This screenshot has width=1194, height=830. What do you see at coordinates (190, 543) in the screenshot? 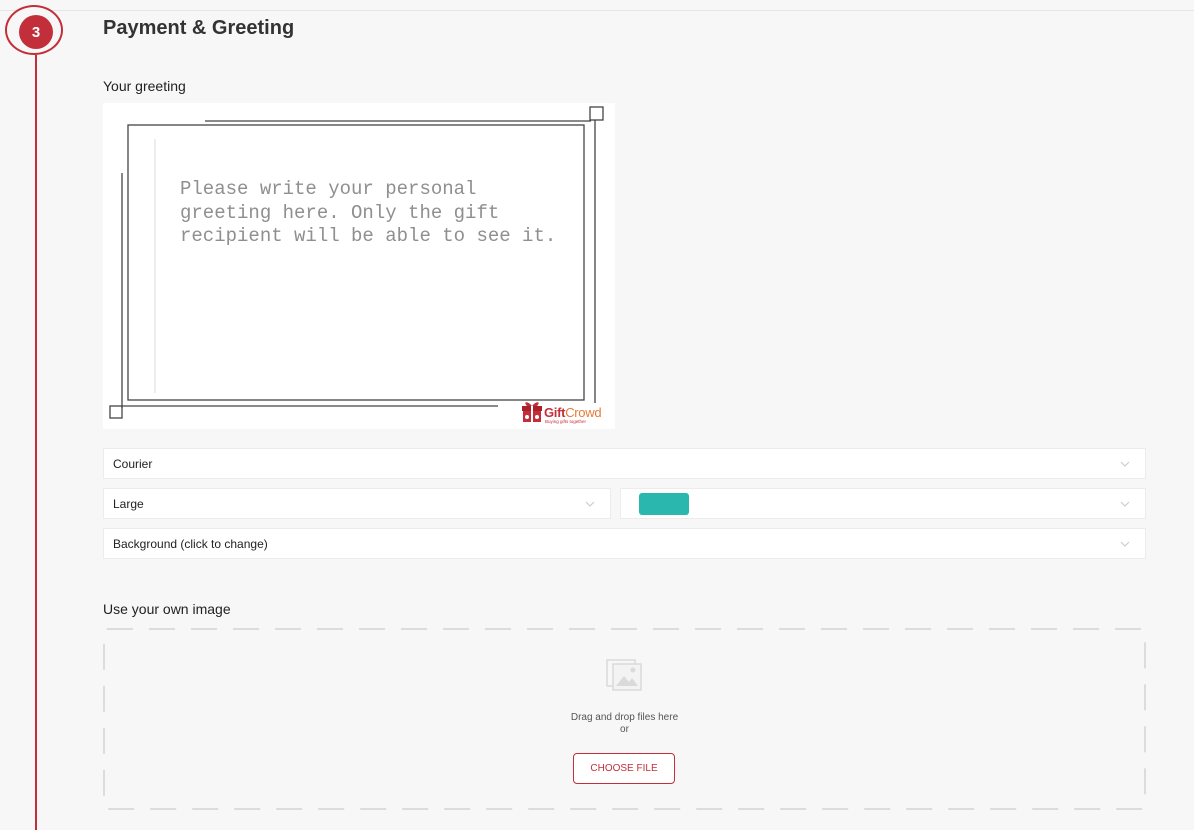
I see `background-select-value: Background (click to change)` at bounding box center [190, 543].